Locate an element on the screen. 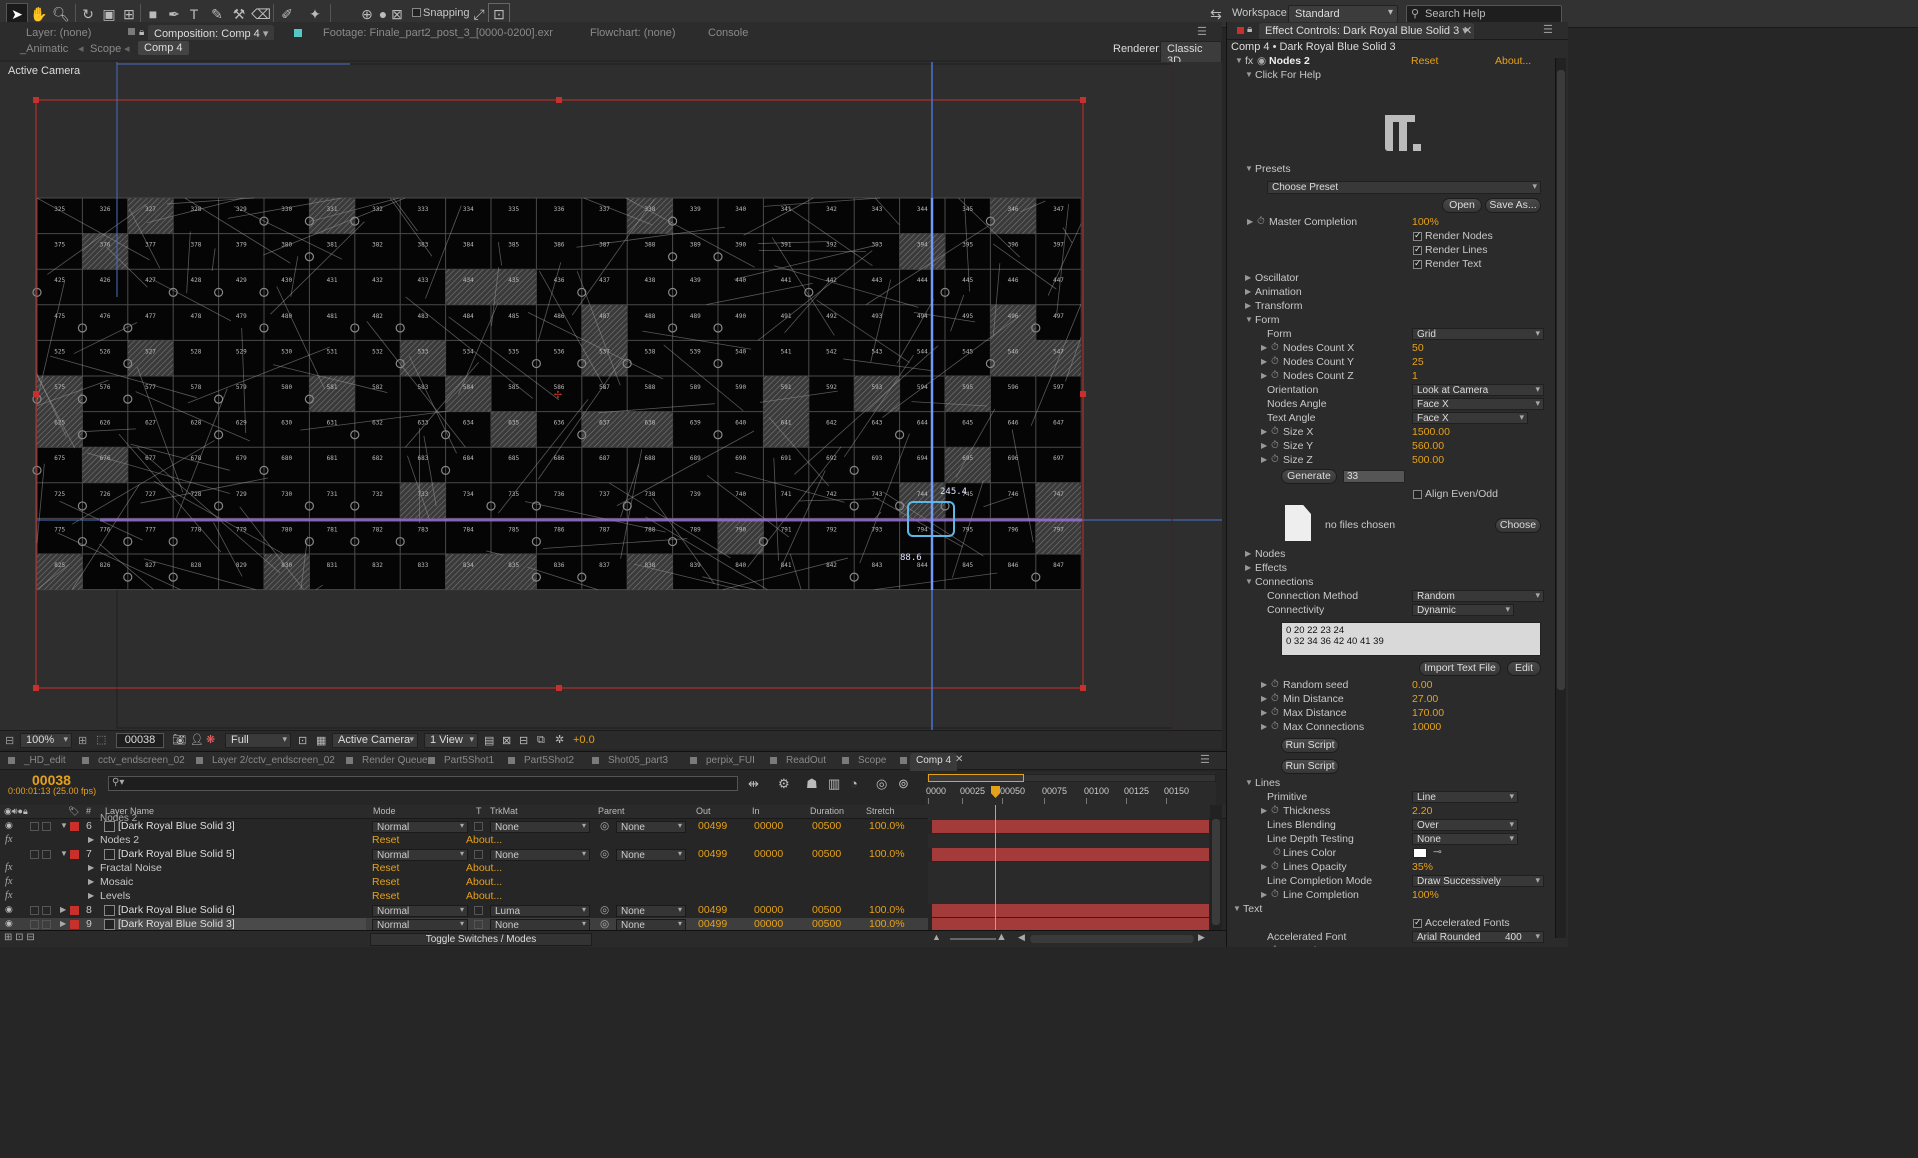 The height and width of the screenshot is (1158, 1918). always-preview-icon: ⊟ is located at coordinates (9, 740).